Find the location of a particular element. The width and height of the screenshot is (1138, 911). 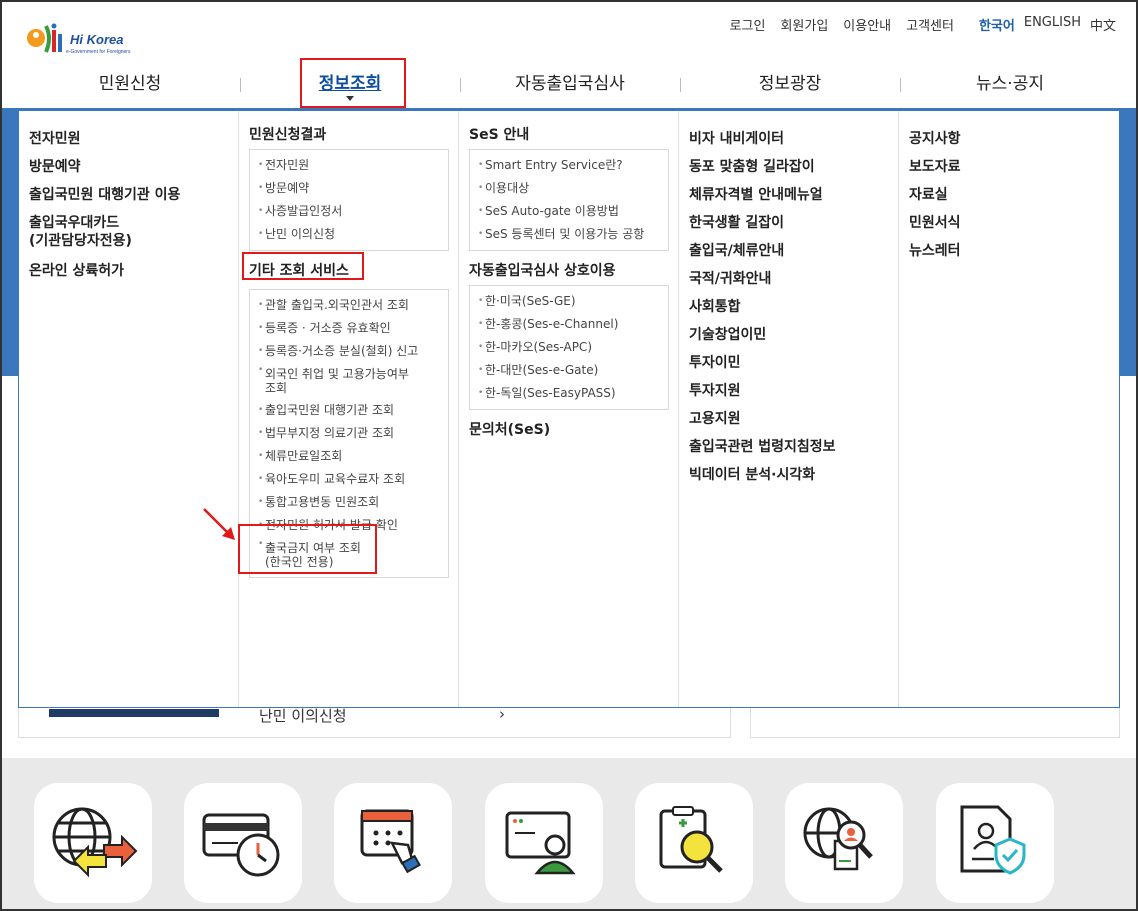

list-item: 출입국민원 대행기관 조회 is located at coordinates (350, 410).